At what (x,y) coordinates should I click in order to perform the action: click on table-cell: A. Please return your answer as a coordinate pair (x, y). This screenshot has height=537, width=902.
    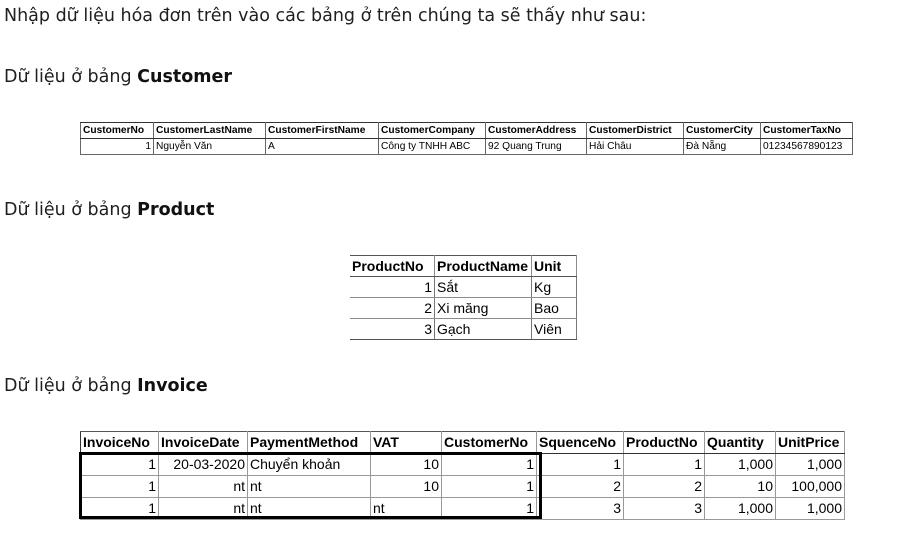
    Looking at the image, I should click on (322, 146).